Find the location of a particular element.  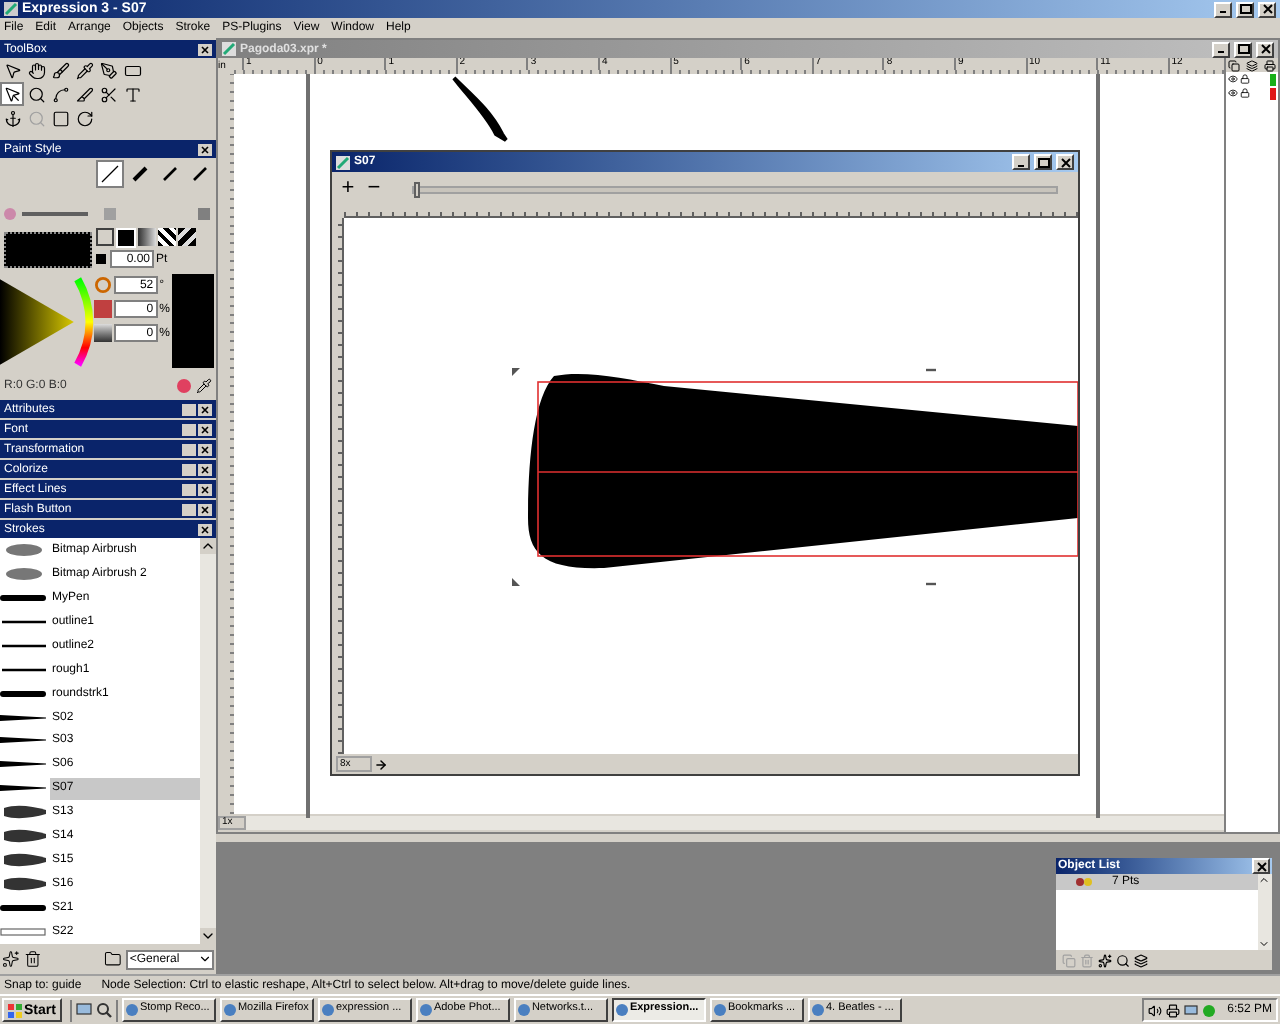

anchor-icon is located at coordinates (12, 118).